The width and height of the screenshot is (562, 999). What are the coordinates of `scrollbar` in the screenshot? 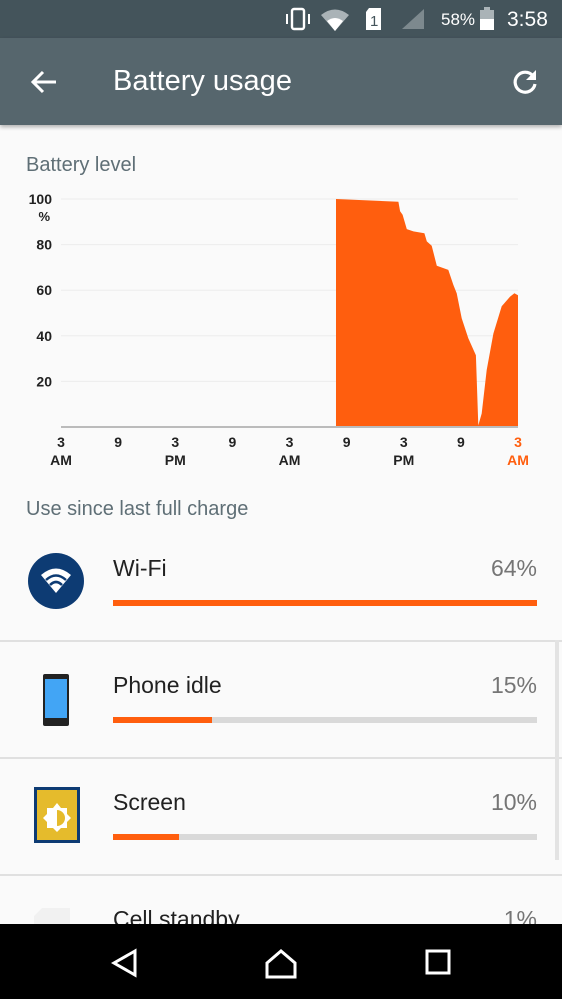 It's located at (557, 750).